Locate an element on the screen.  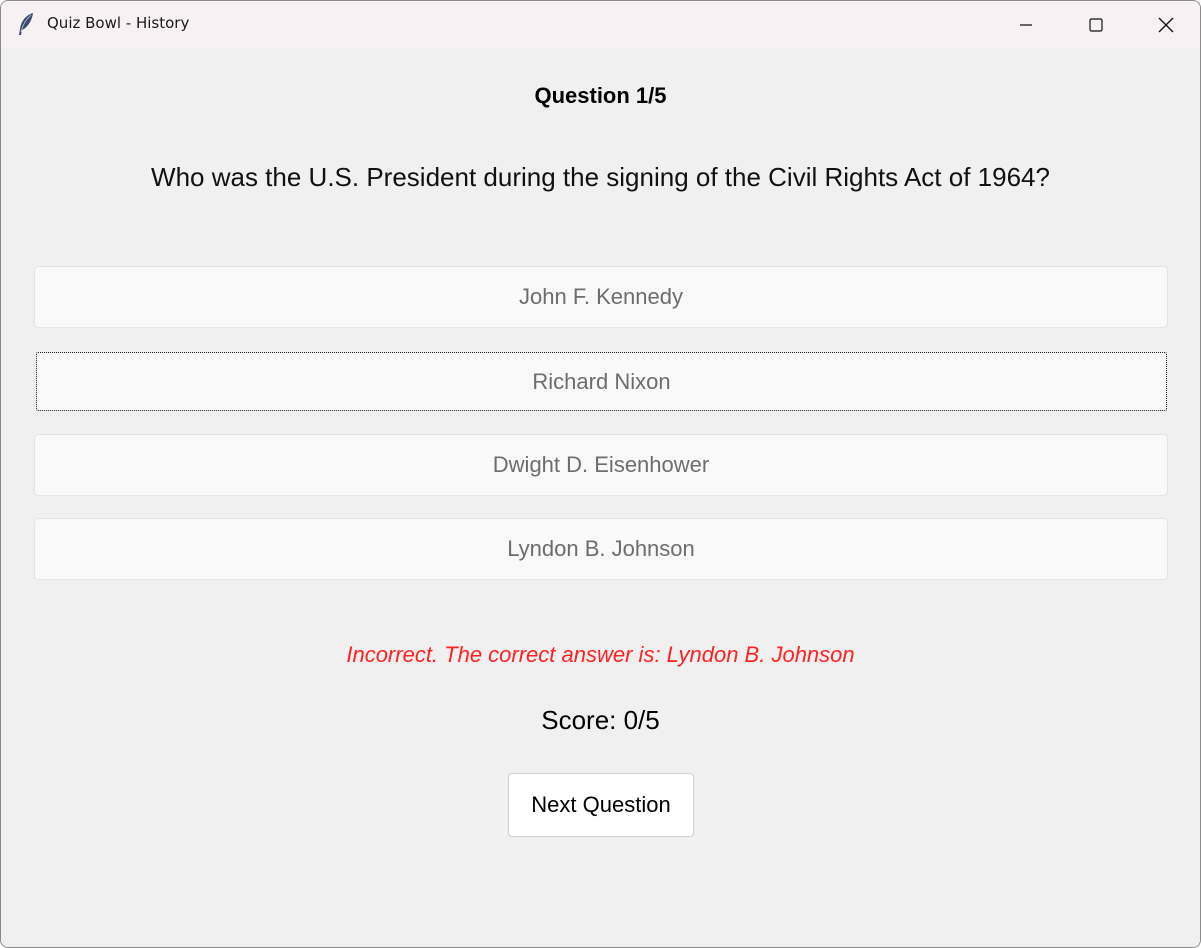
minimize-icon is located at coordinates (1026, 25).